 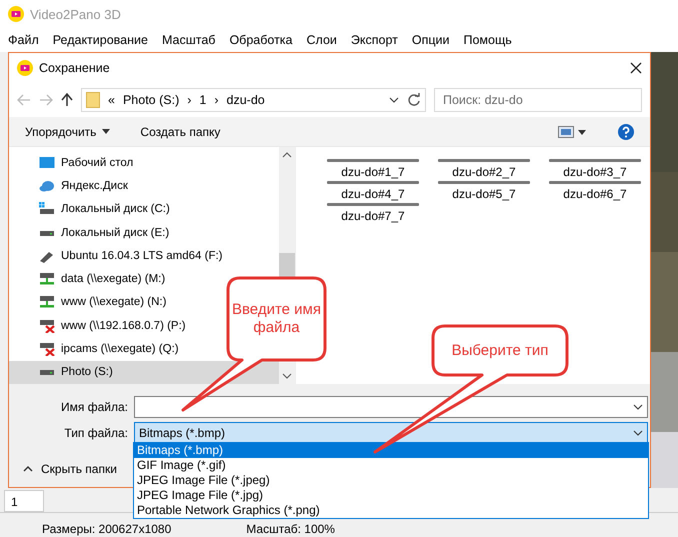 What do you see at coordinates (488, 40) in the screenshot?
I see `menu-item: Помощь` at bounding box center [488, 40].